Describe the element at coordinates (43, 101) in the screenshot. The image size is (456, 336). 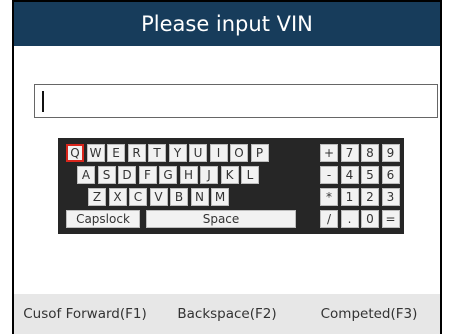
I see `text-cursor` at that location.